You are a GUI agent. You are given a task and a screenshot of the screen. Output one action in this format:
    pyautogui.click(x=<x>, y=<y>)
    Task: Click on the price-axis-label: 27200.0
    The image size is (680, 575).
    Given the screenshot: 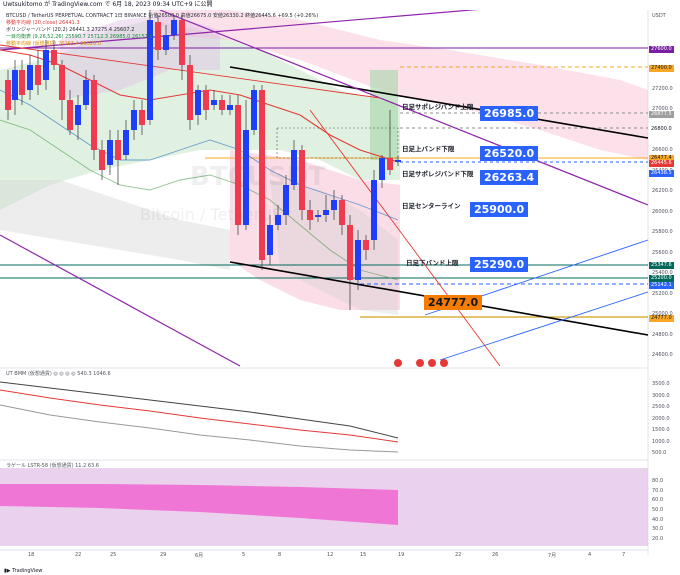 What is the action you would take?
    pyautogui.click(x=662, y=88)
    